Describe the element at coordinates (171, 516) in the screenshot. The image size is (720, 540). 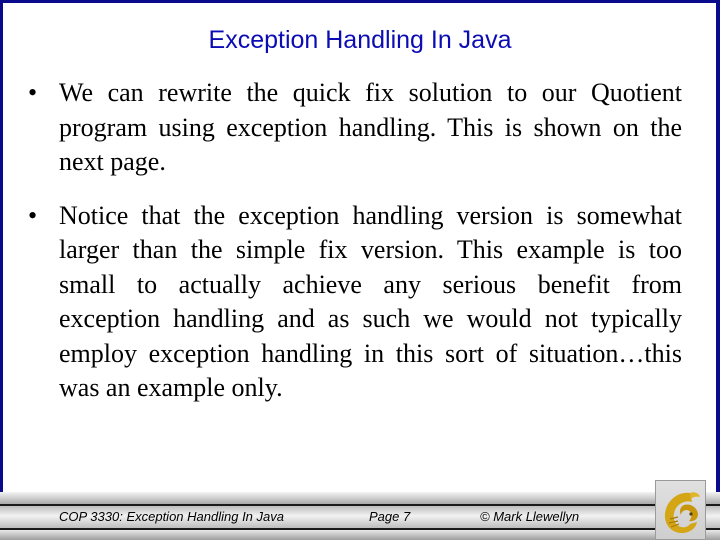
I see `footer-course: COP 3330: Exception Handling In Java` at that location.